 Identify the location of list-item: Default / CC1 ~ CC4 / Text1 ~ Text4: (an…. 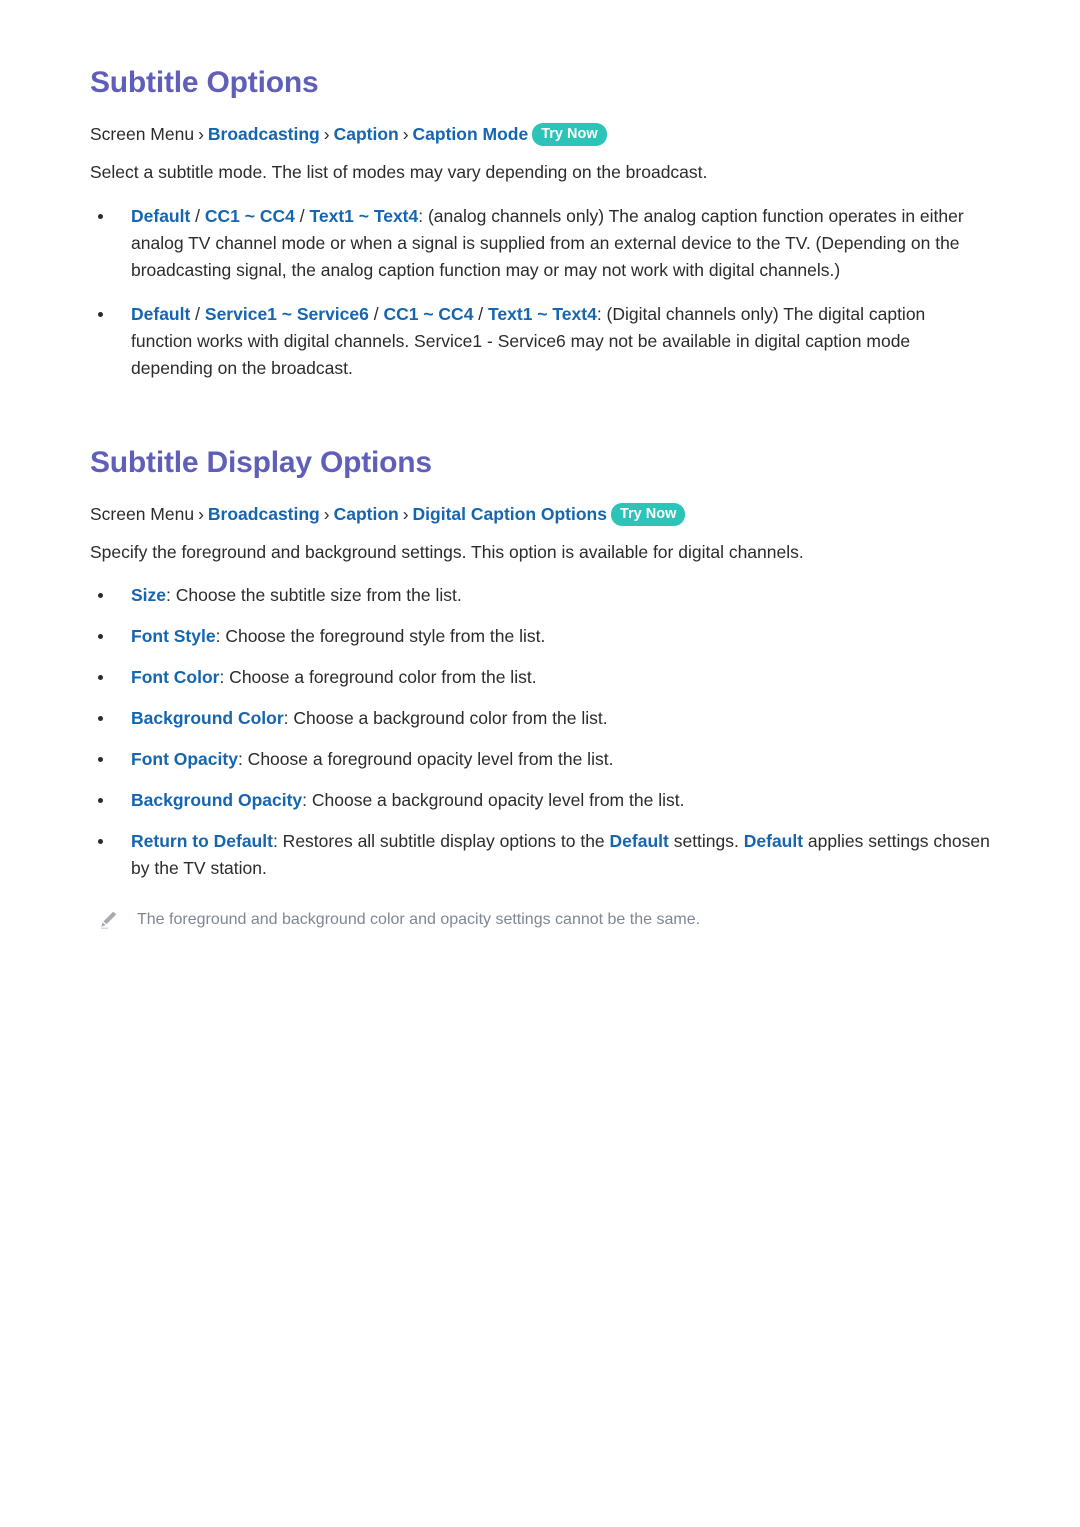
(540, 243).